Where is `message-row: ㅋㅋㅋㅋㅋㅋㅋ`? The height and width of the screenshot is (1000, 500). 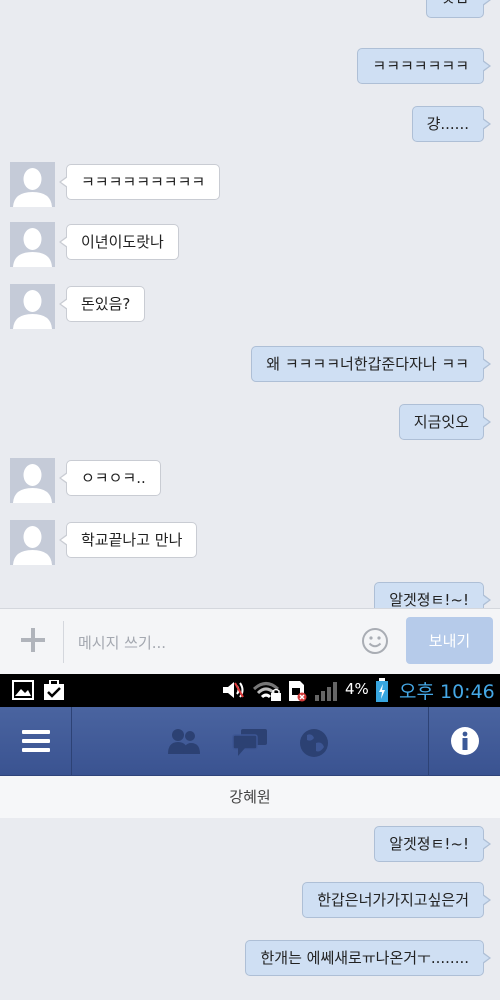
message-row: ㅋㅋㅋㅋㅋㅋㅋ is located at coordinates (250, 71).